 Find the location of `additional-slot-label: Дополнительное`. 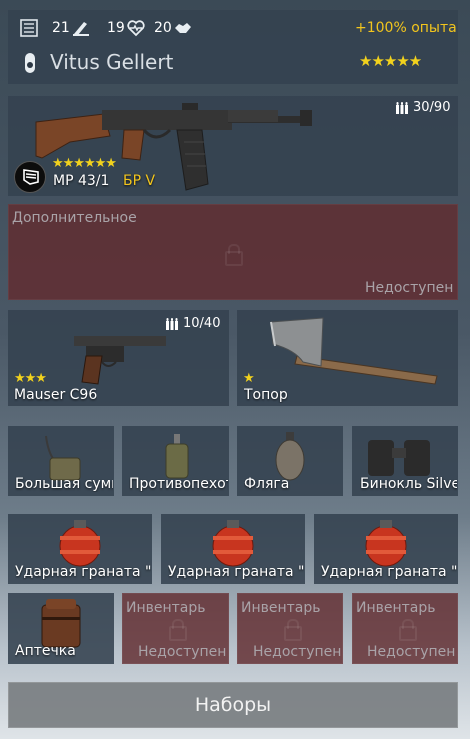

additional-slot-label: Дополнительное is located at coordinates (74, 218).